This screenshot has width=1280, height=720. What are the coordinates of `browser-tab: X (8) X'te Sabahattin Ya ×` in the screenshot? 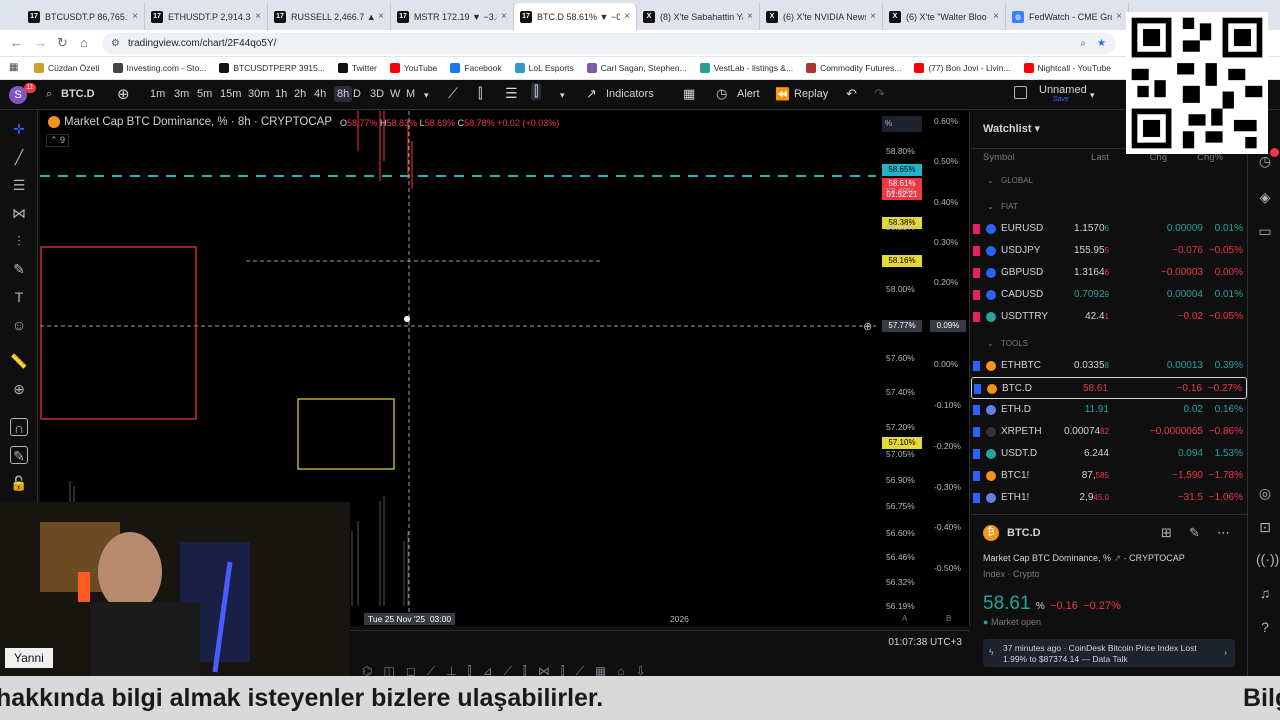 It's located at (698, 16).